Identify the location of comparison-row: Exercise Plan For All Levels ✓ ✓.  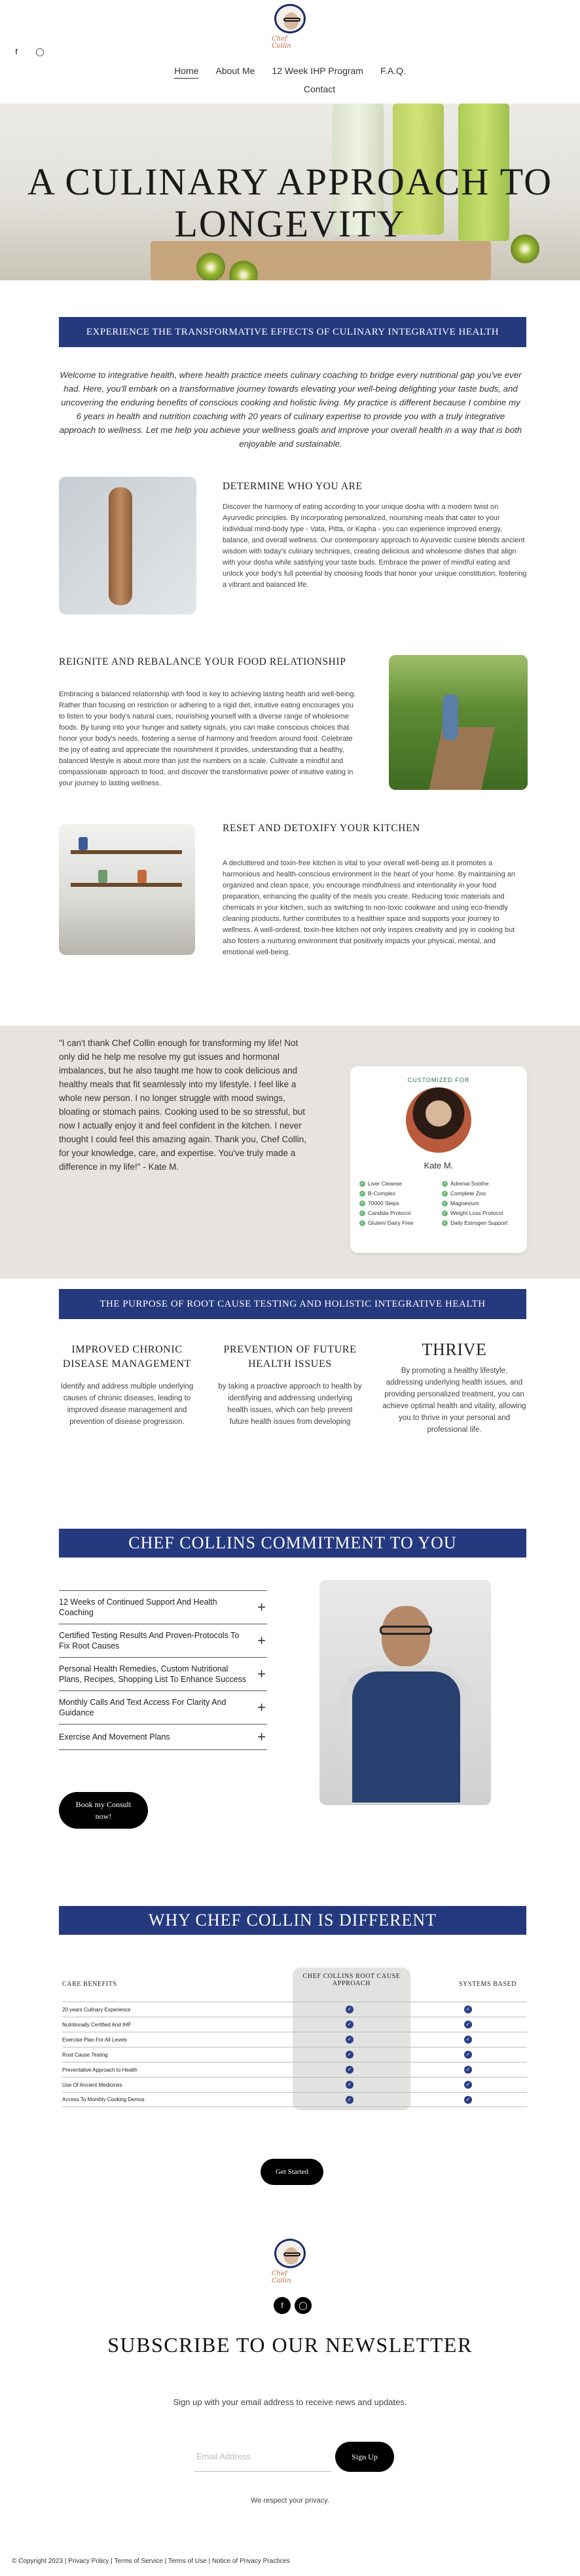
(295, 2039).